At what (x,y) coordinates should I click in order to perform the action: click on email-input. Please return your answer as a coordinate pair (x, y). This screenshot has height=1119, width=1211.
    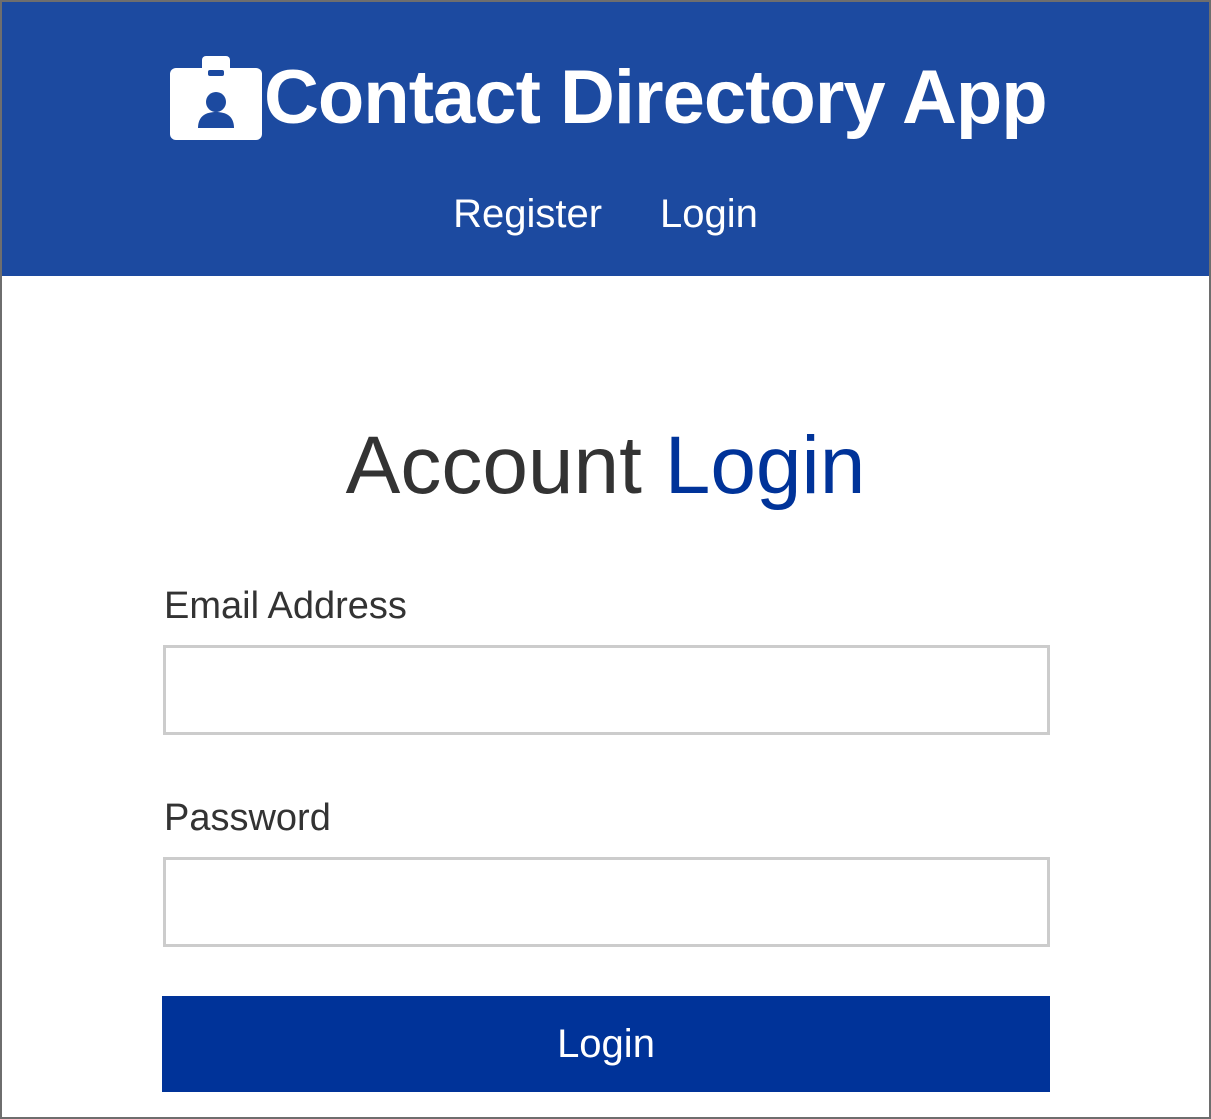
    Looking at the image, I should click on (606, 690).